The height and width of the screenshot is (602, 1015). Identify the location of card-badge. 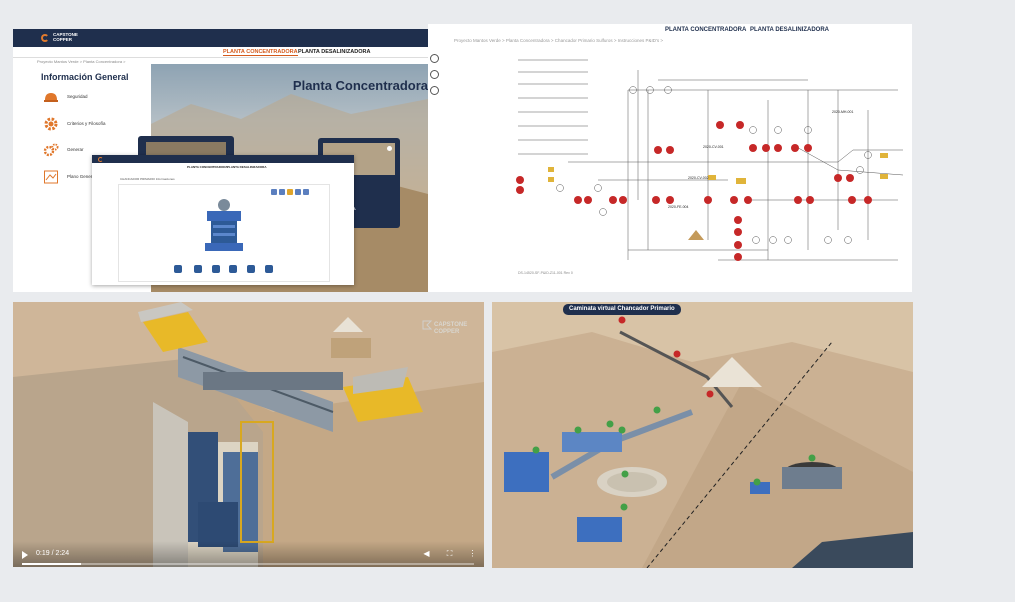
(389, 148).